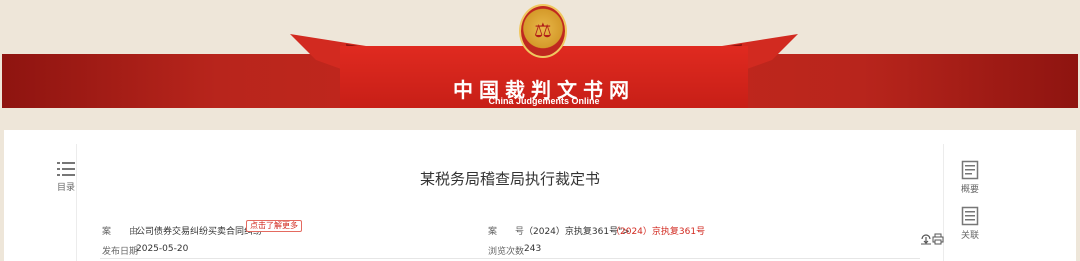 This screenshot has width=1080, height=261. Describe the element at coordinates (970, 216) in the screenshot. I see `related-docs-icon` at that location.